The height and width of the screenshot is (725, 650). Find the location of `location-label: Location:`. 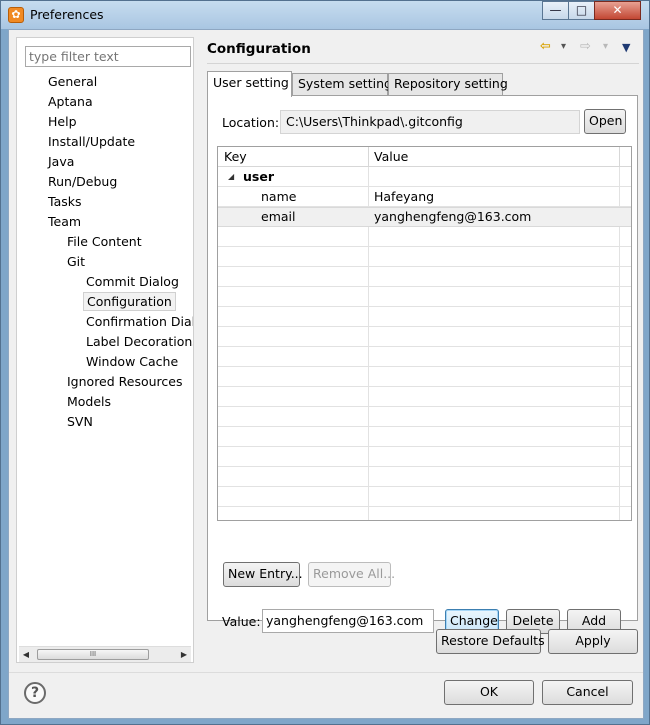

location-label: Location: is located at coordinates (251, 122).